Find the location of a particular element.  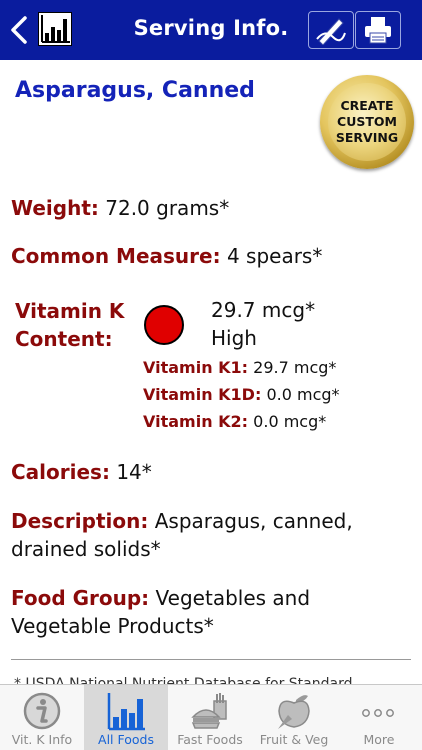

fast-food-icon is located at coordinates (209, 711).